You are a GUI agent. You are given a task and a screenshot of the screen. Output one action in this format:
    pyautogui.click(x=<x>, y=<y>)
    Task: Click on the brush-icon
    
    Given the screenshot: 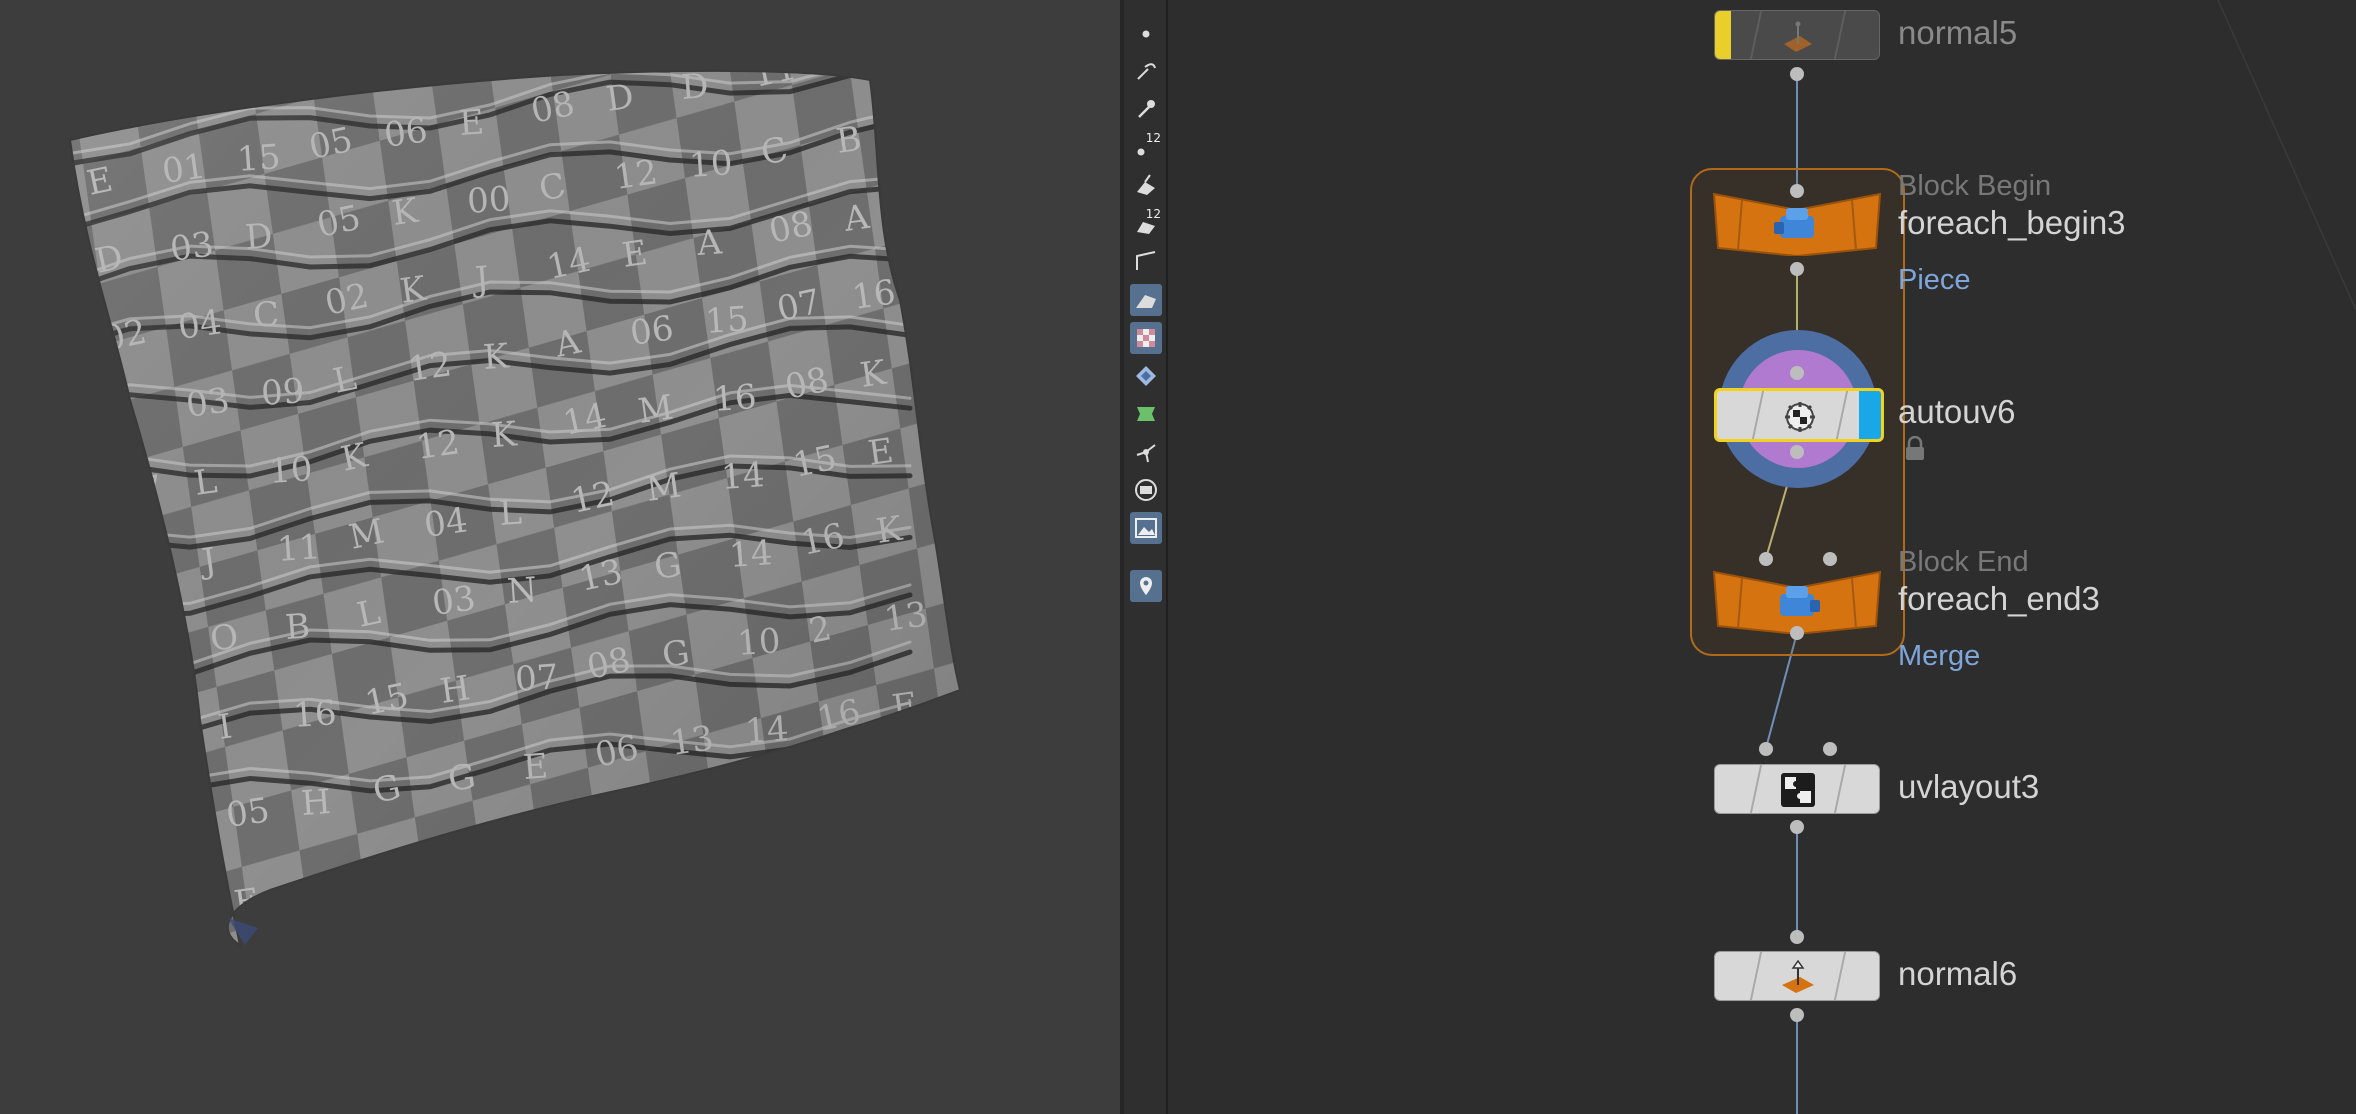 What is the action you would take?
    pyautogui.click(x=1146, y=109)
    